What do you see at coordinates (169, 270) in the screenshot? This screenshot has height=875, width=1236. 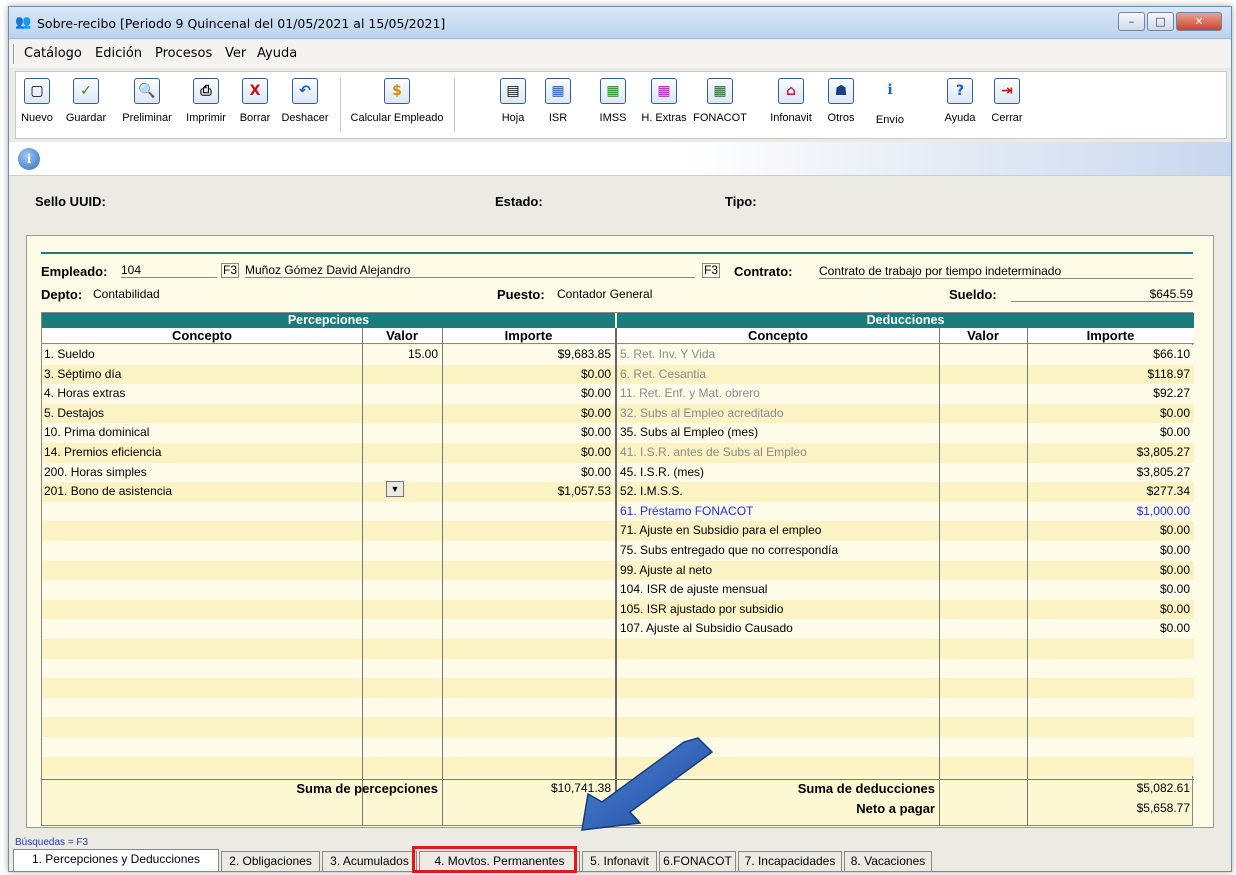 I see `empleado-number-field: 104` at bounding box center [169, 270].